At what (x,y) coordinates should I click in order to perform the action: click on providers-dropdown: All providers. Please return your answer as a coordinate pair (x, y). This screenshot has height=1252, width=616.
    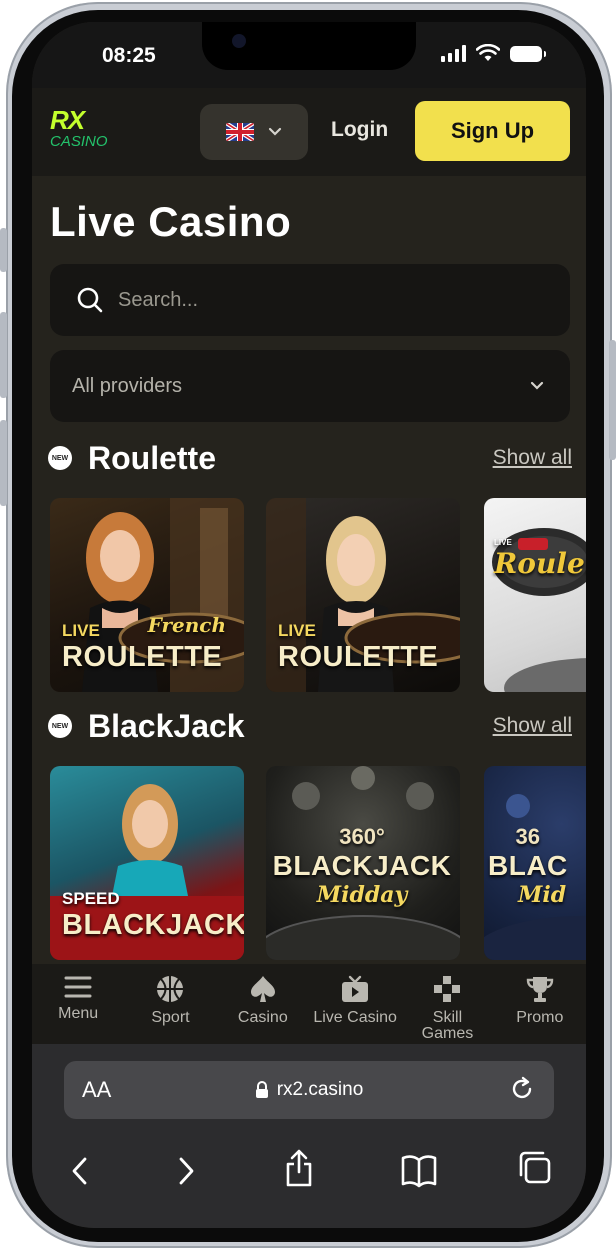
    Looking at the image, I should click on (310, 386).